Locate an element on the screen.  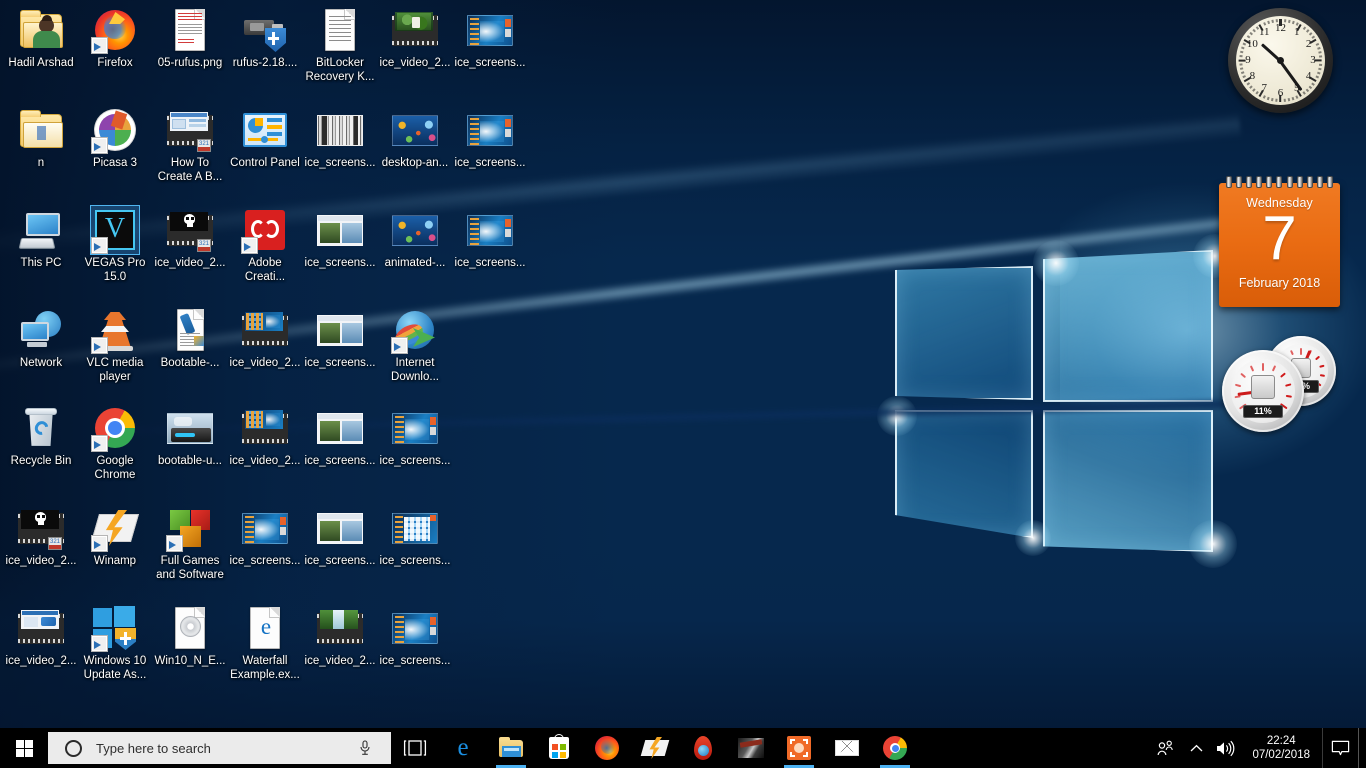
system-tray: 22:24 07/02/2018 is located at coordinates (1257, 748).